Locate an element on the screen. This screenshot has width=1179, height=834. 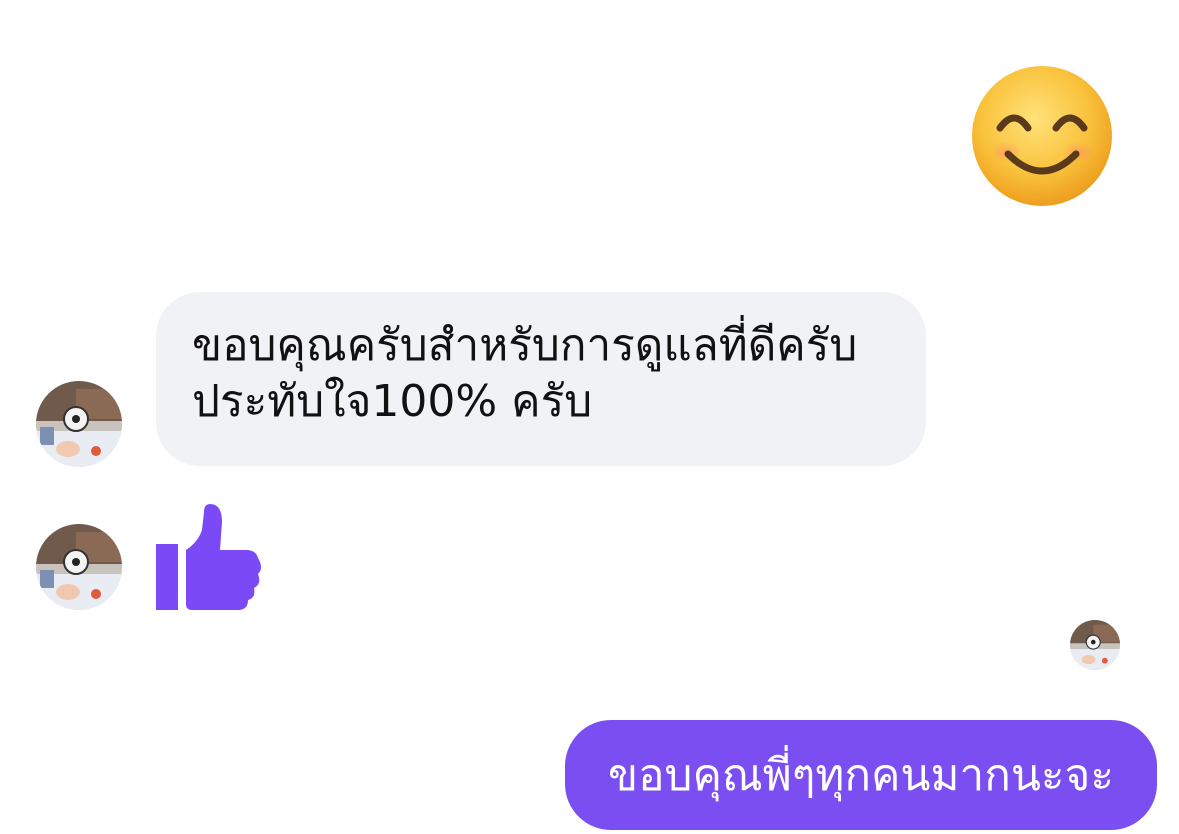
message-text: ขอบคุณพี่ๆทุกคนมากนะจะ is located at coordinates (861, 775).